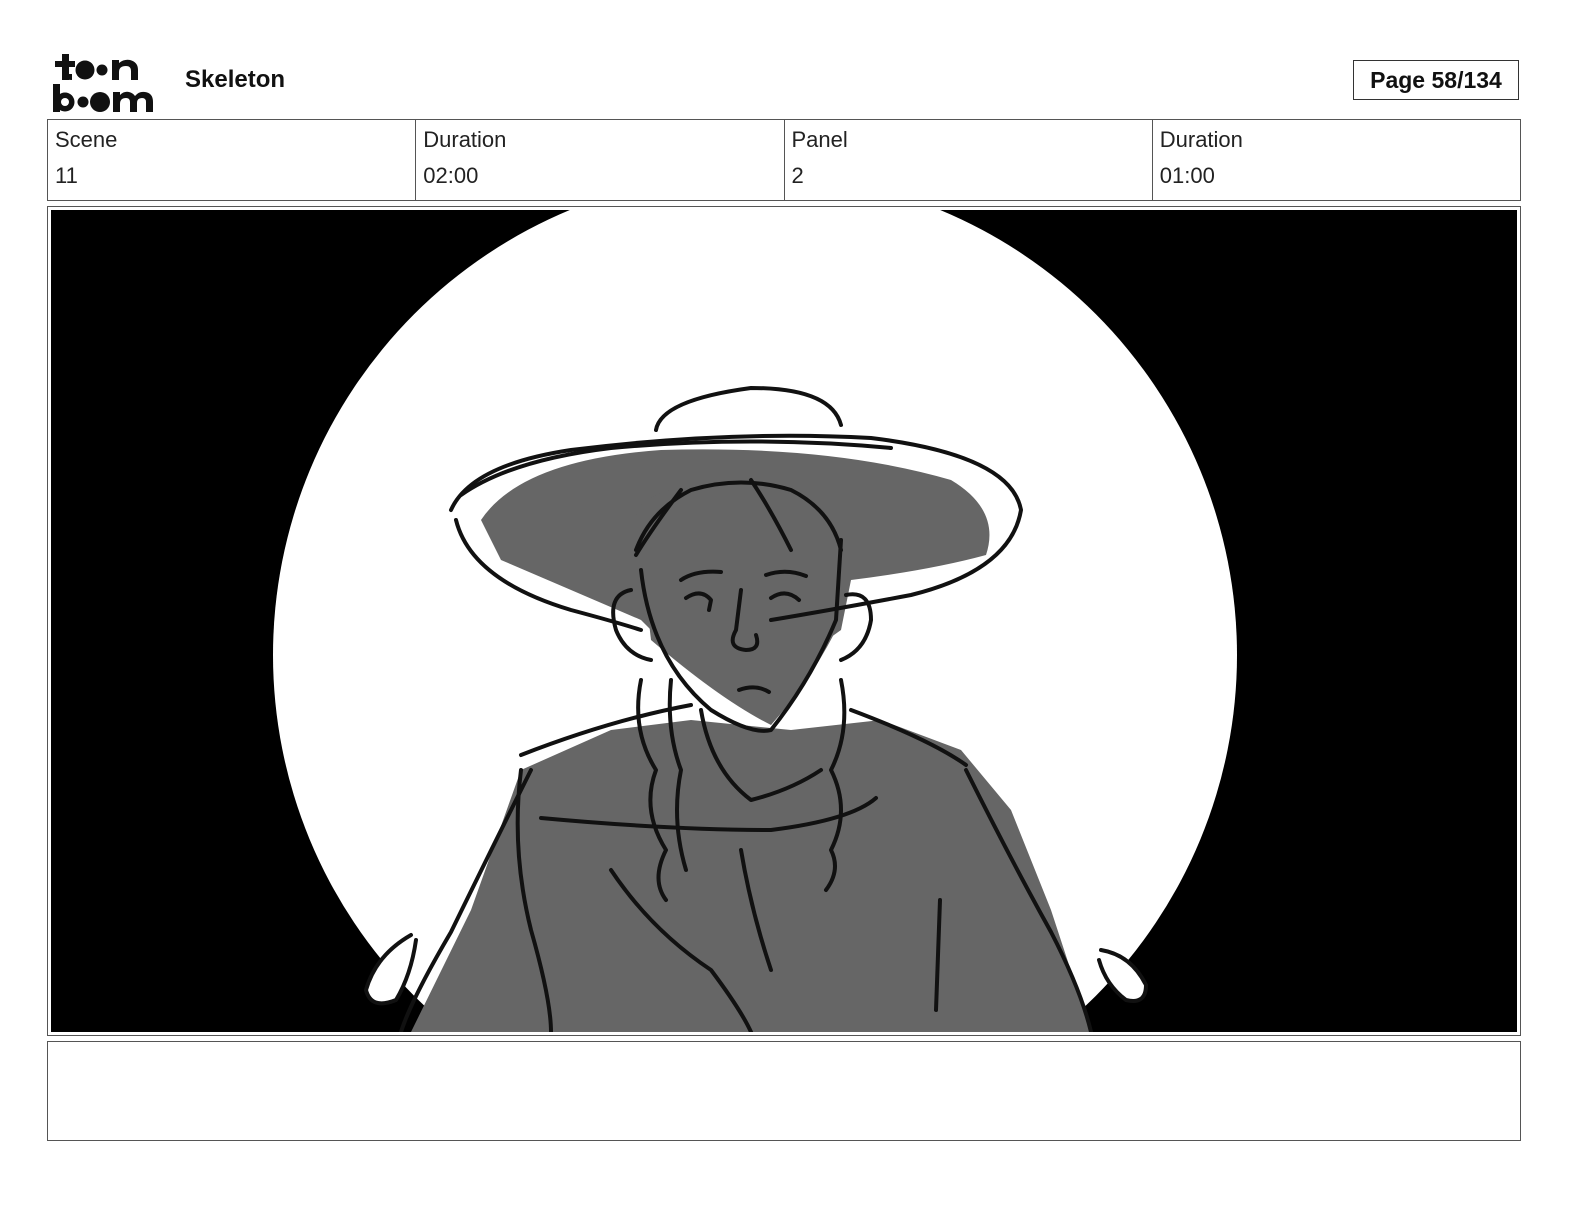 This screenshot has height=1224, width=1584. I want to click on page-number: 58/134, so click(1466, 79).